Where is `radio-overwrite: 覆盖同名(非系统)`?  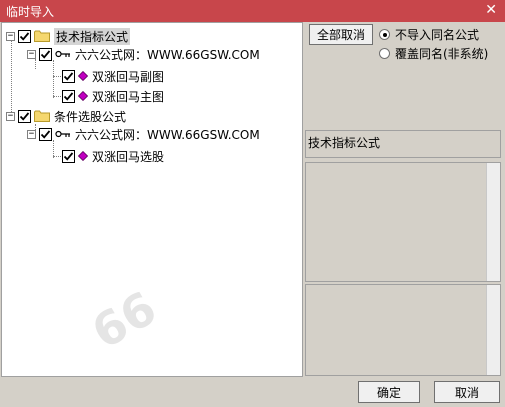 radio-overwrite: 覆盖同名(非系统) is located at coordinates (433, 53).